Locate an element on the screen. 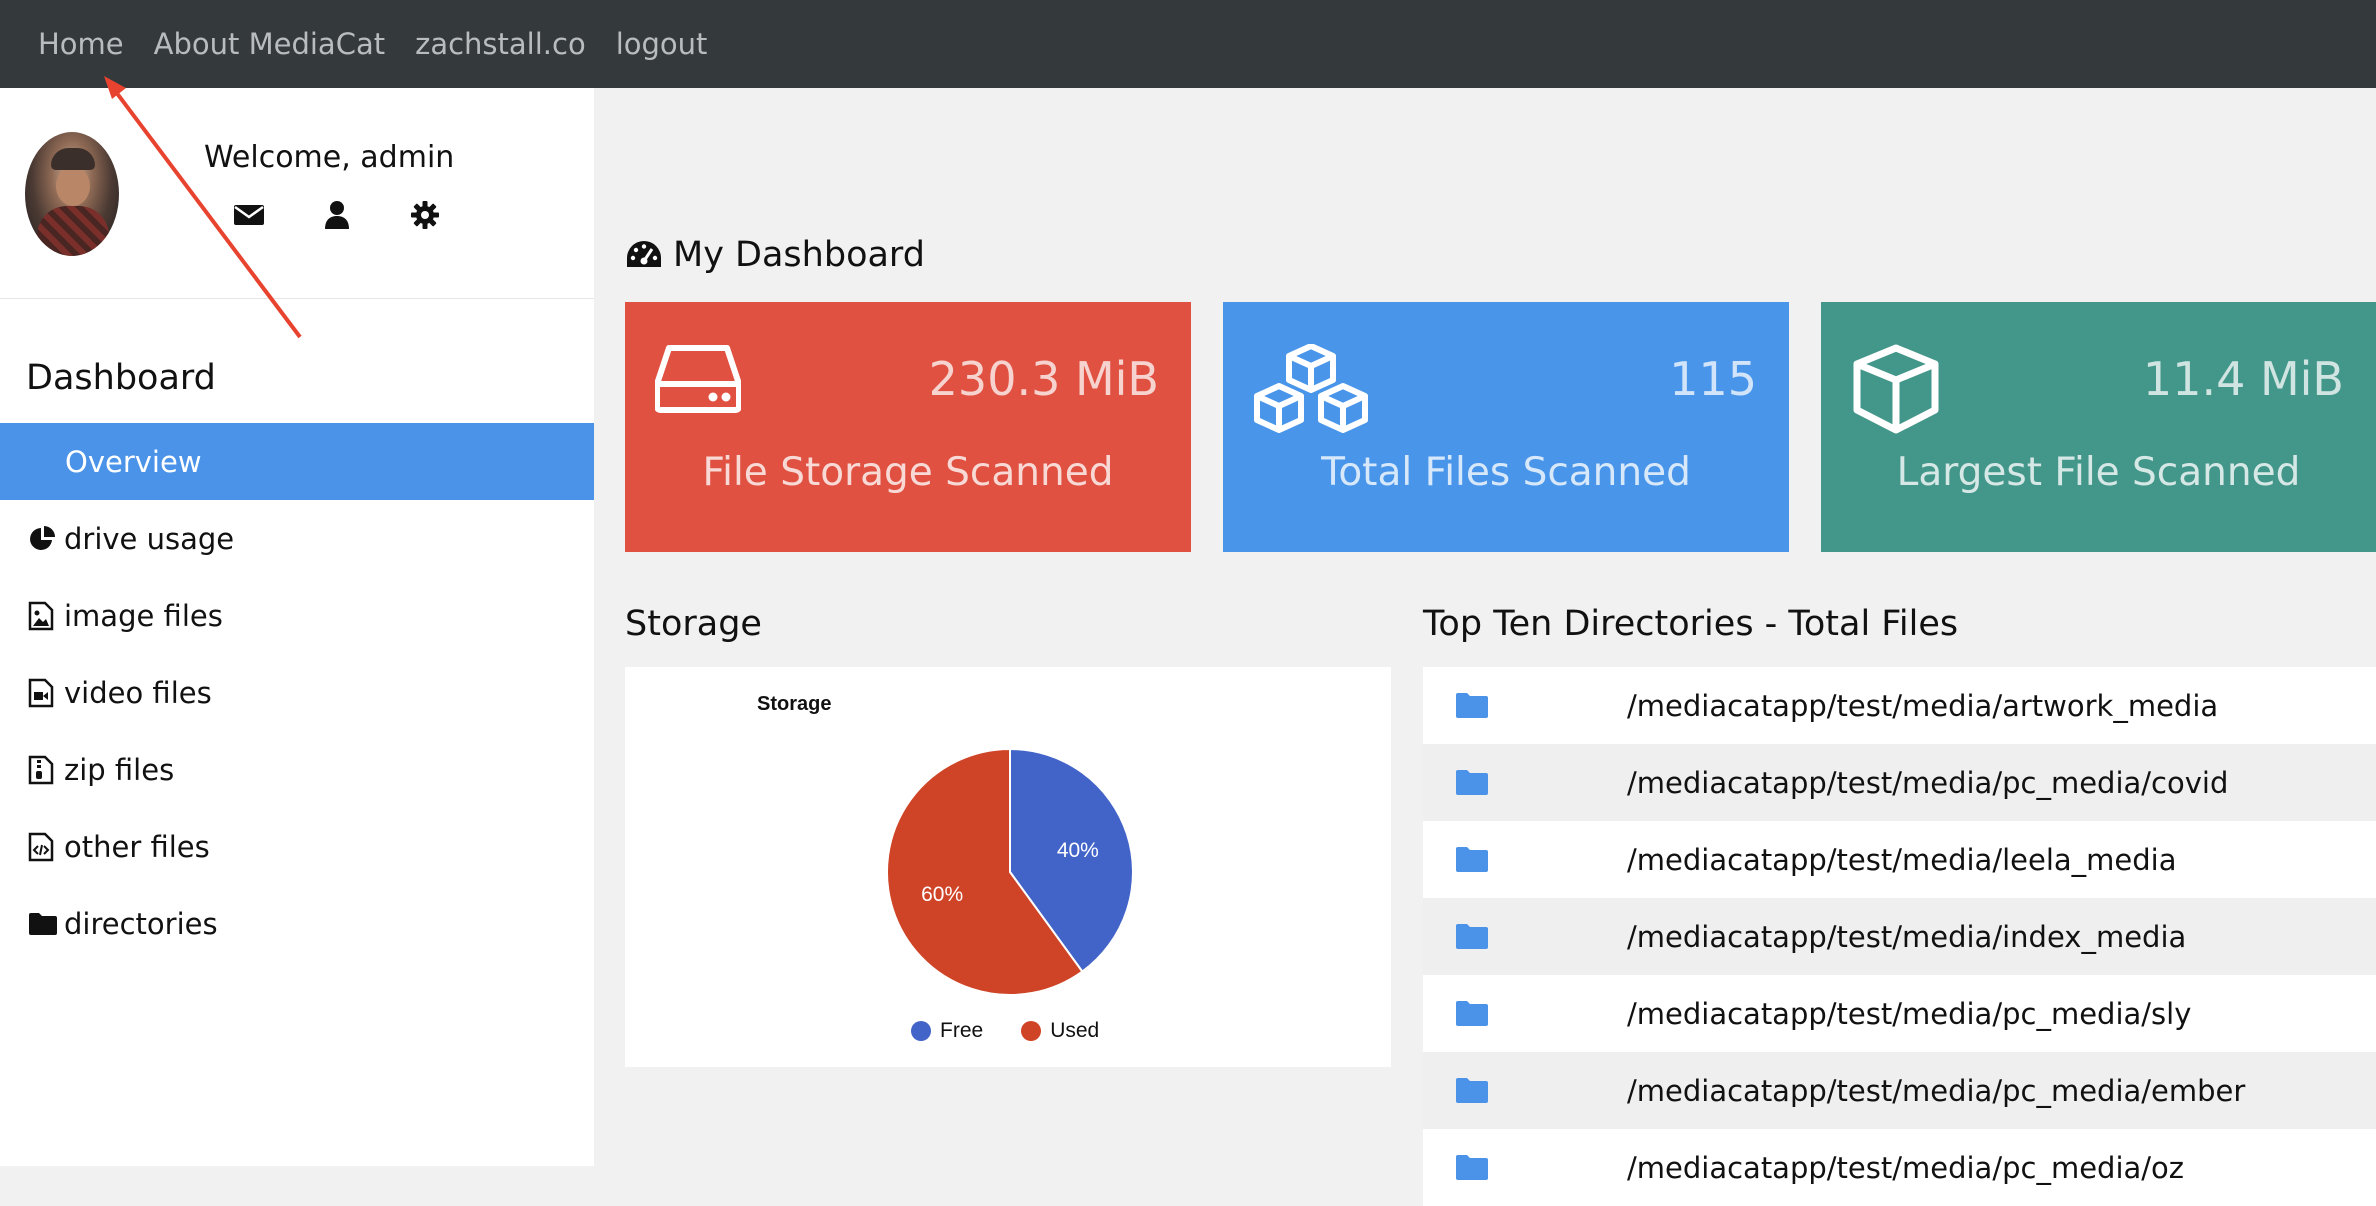 The height and width of the screenshot is (1206, 2376). table-row: /mediacatapp/test/media/pc_media/covid is located at coordinates (1899, 782).